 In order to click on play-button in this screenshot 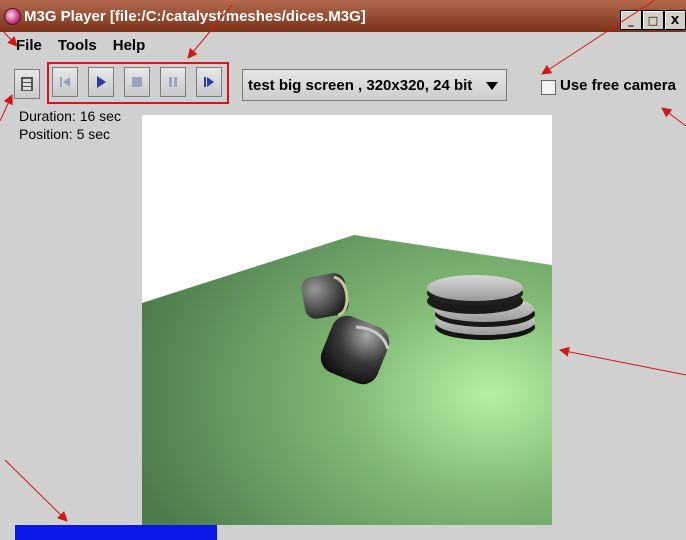, I will do `click(101, 82)`.